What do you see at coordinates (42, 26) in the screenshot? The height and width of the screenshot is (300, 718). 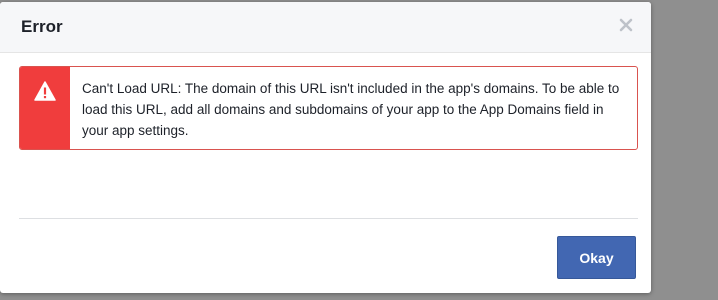 I see `dialog-title: Error` at bounding box center [42, 26].